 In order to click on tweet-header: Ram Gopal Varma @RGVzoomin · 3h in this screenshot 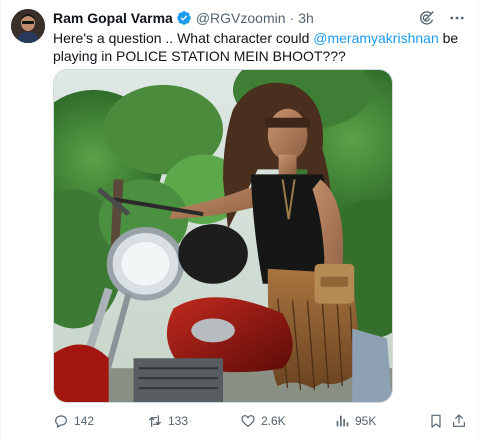, I will do `click(183, 18)`.